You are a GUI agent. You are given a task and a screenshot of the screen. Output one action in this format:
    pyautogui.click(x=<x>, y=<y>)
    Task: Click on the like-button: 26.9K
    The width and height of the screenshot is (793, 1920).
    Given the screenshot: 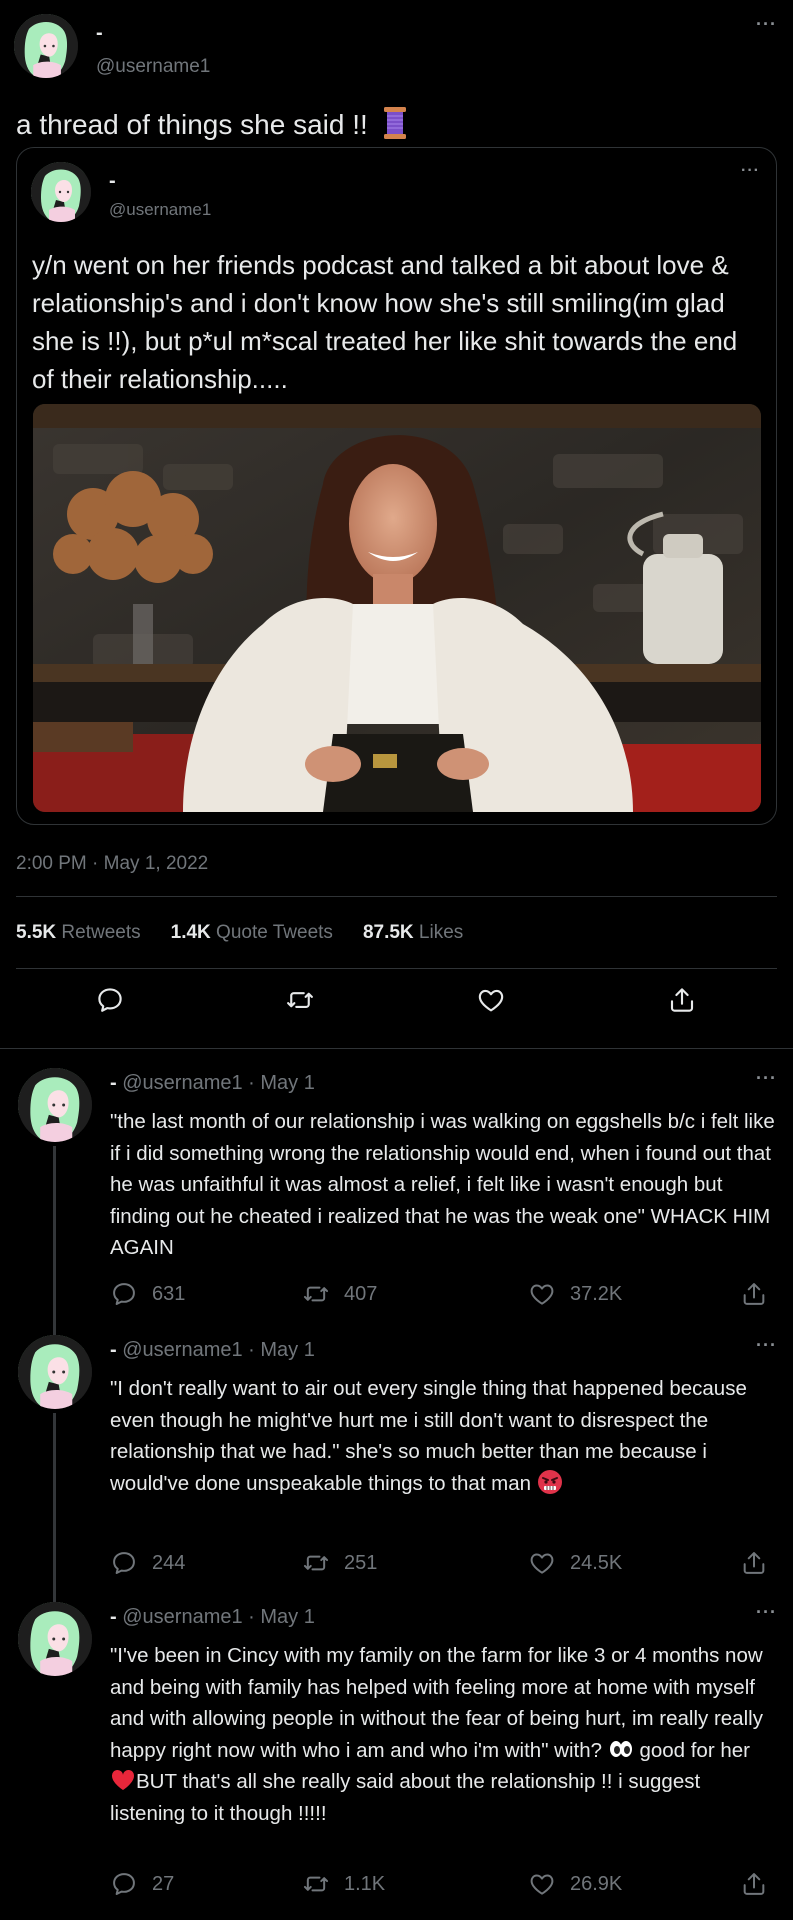 What is the action you would take?
    pyautogui.click(x=575, y=1884)
    